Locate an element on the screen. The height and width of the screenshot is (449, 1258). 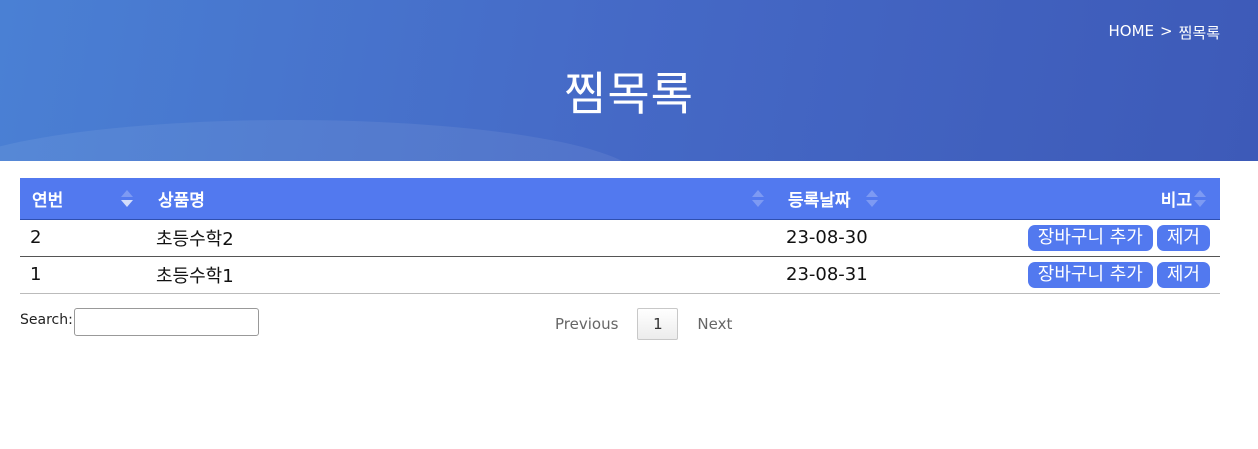
column-header-label: 비고 is located at coordinates (1176, 200).